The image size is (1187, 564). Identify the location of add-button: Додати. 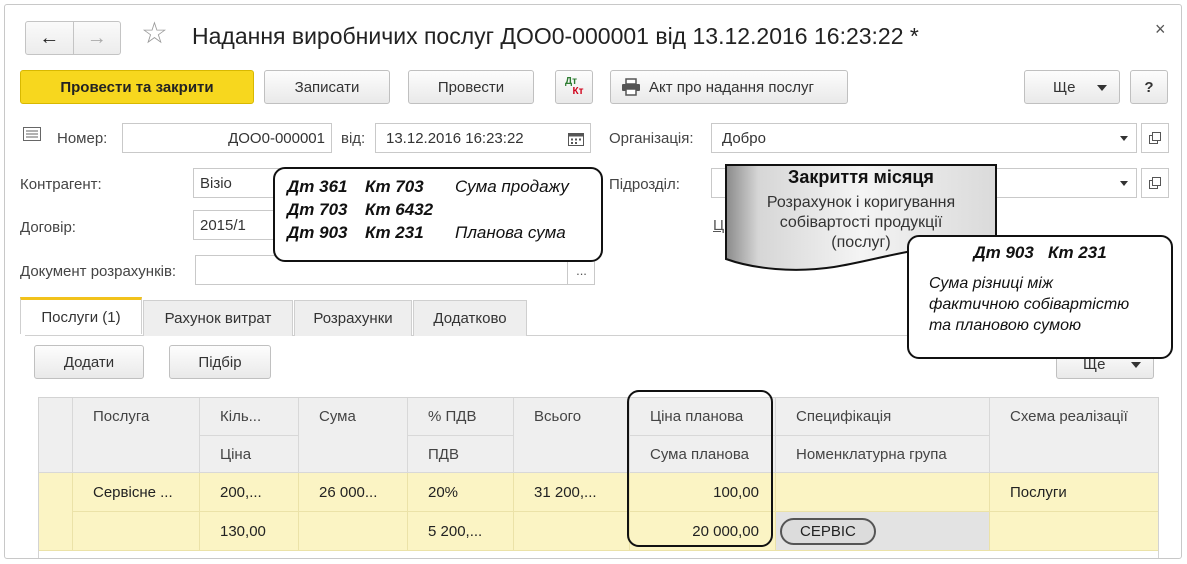
(89, 362).